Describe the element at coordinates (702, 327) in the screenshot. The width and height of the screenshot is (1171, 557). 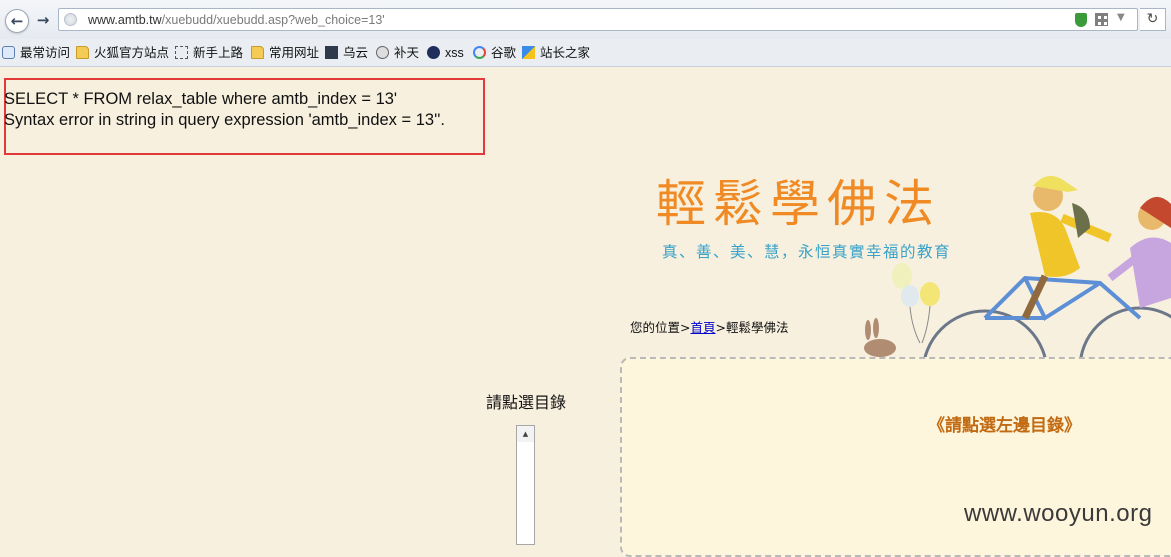
I see `breadcrumb-home-link: 首頁` at that location.